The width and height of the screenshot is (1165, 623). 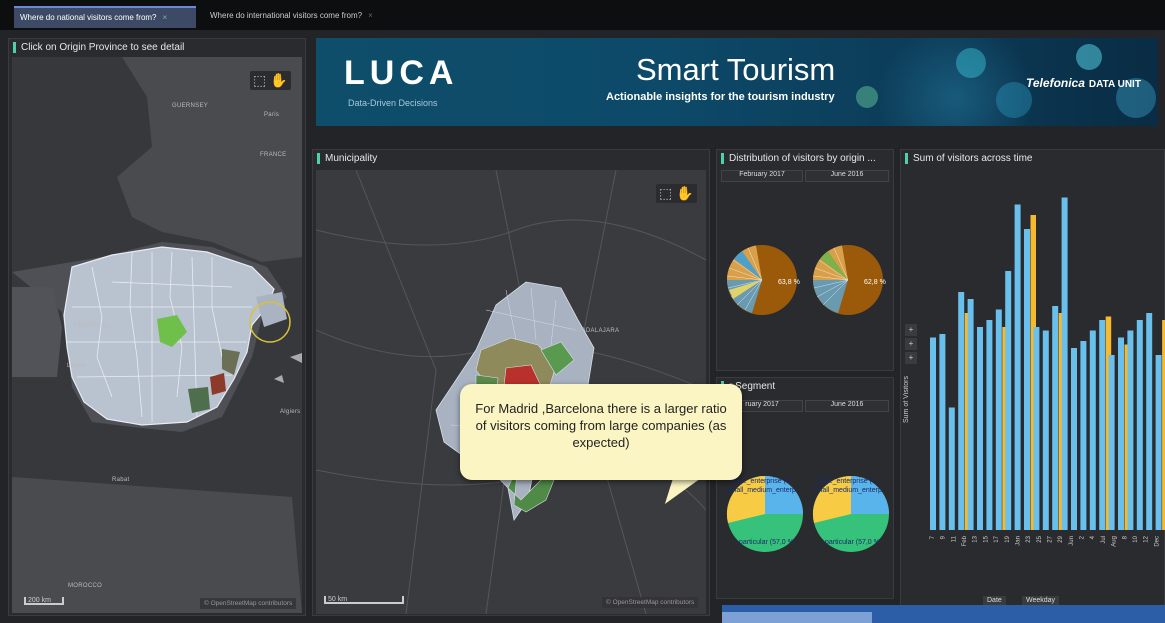 I want to click on x-tick-label: Jun, so click(x=1072, y=541).